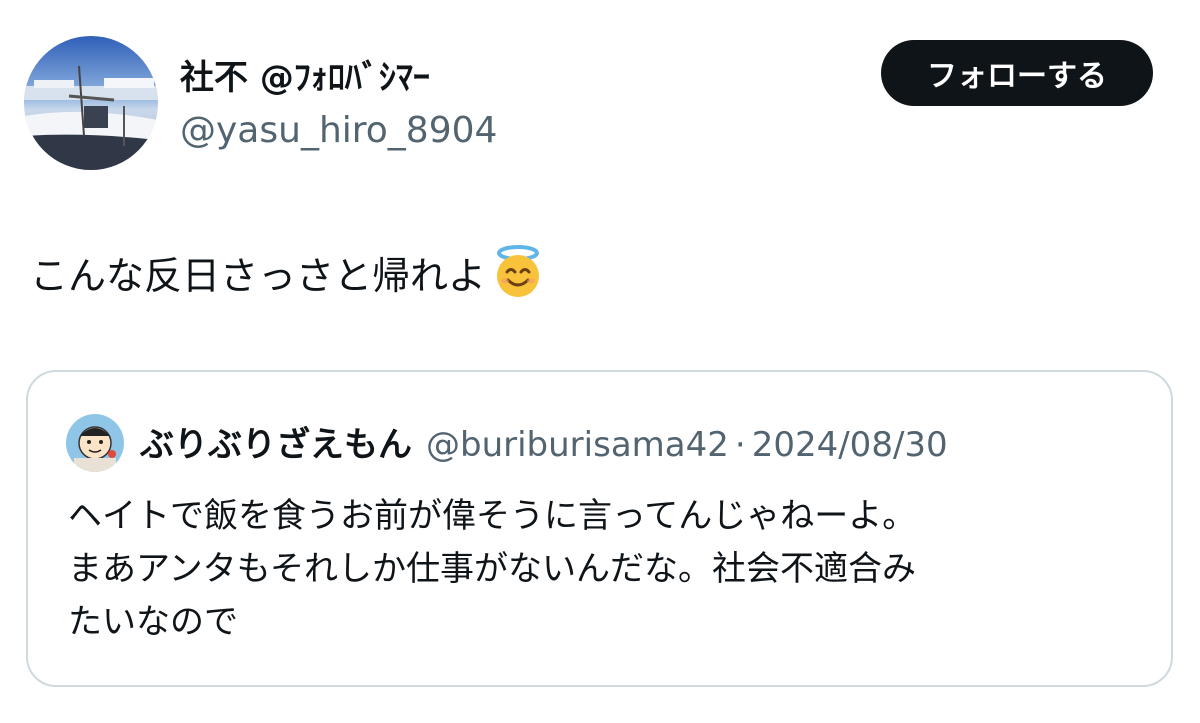 Image resolution: width=1200 pixels, height=723 pixels. What do you see at coordinates (305, 74) in the screenshot?
I see `author-display-name: 社不 @ﾌｫﾛﾊﾞｼﾏｰ` at bounding box center [305, 74].